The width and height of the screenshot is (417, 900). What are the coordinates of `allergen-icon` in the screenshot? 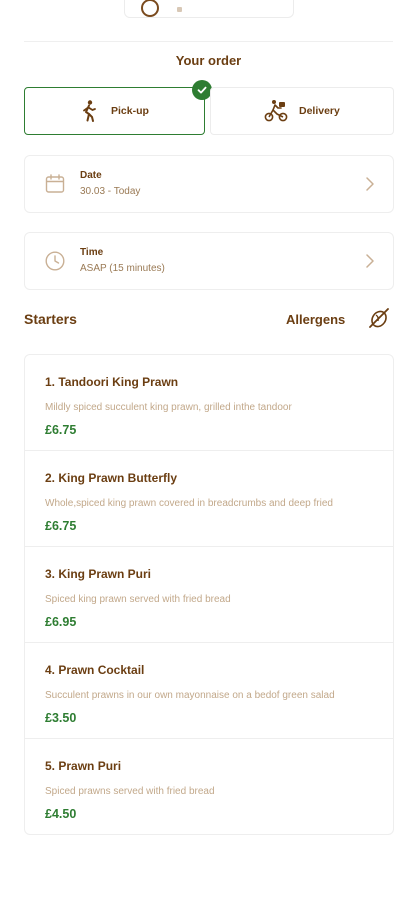 It's located at (379, 320).